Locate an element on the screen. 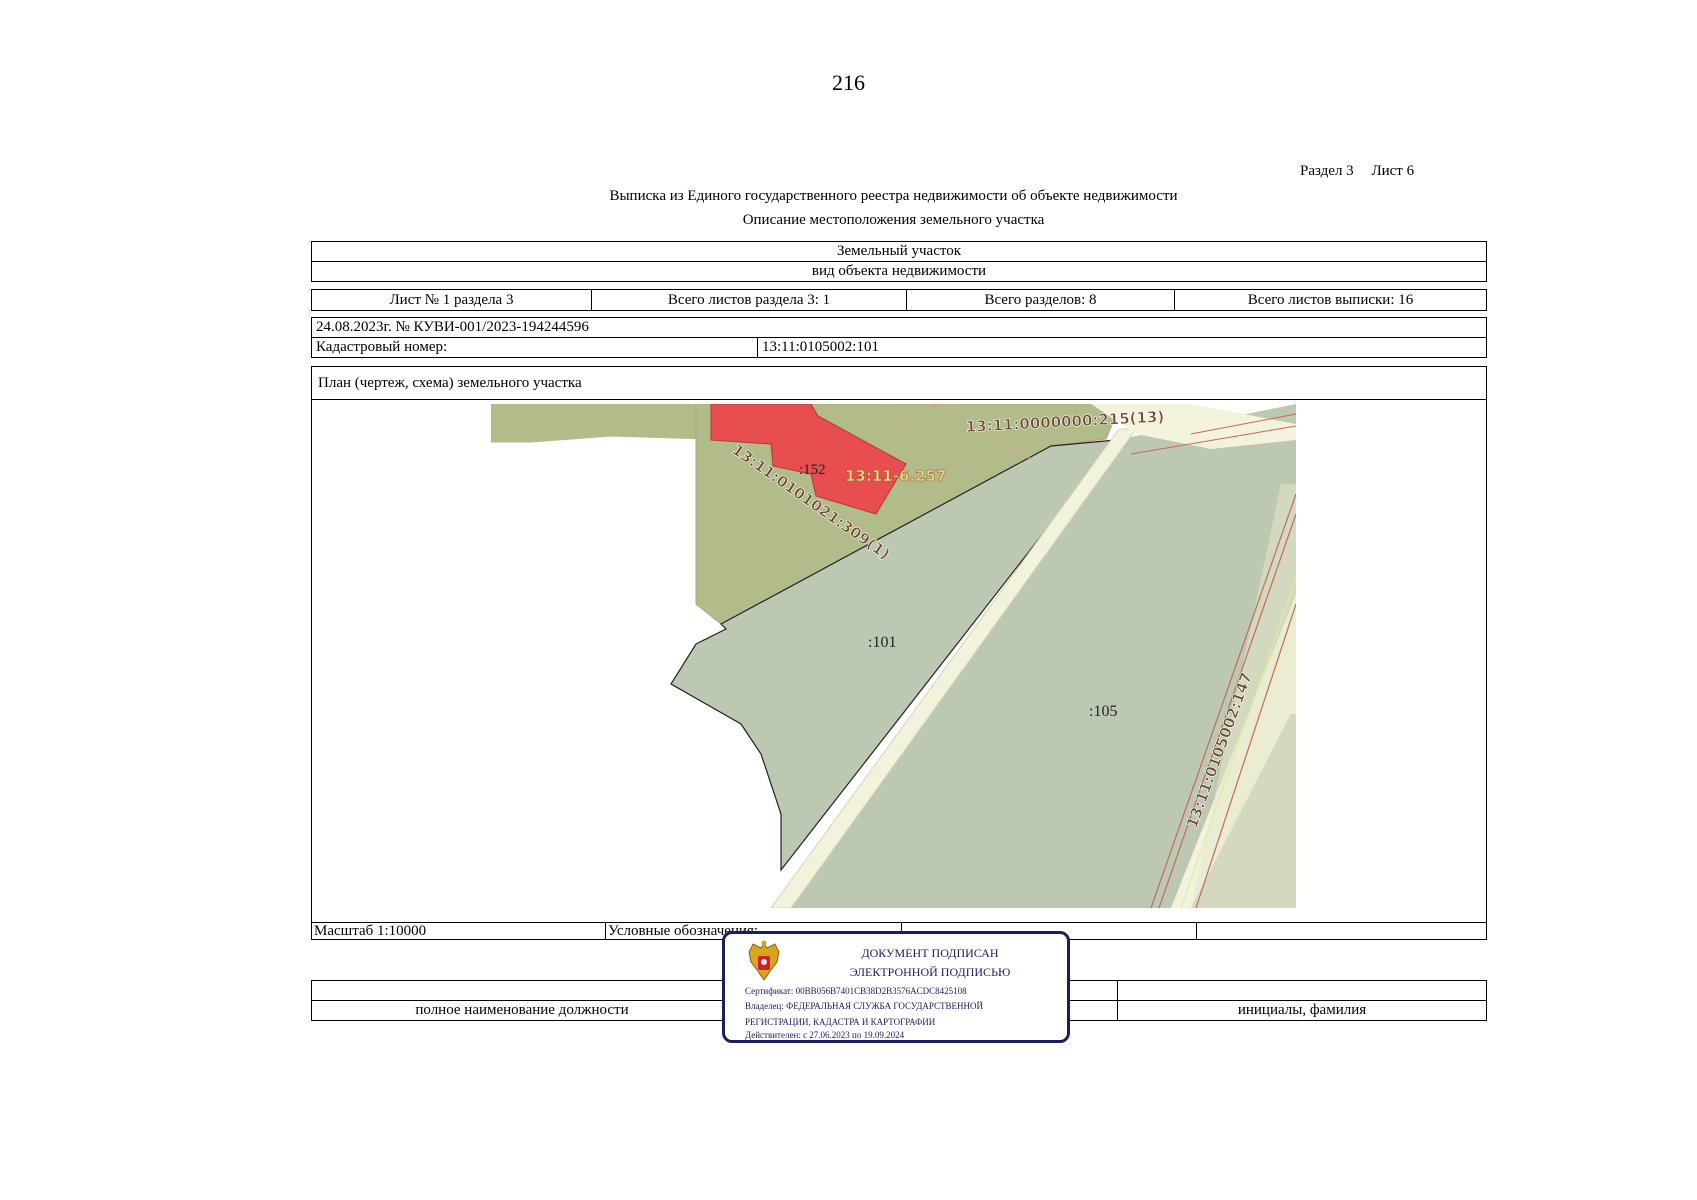  stamp-line-1: ДОКУМЕНТ ПОДПИСАН is located at coordinates (930, 953).